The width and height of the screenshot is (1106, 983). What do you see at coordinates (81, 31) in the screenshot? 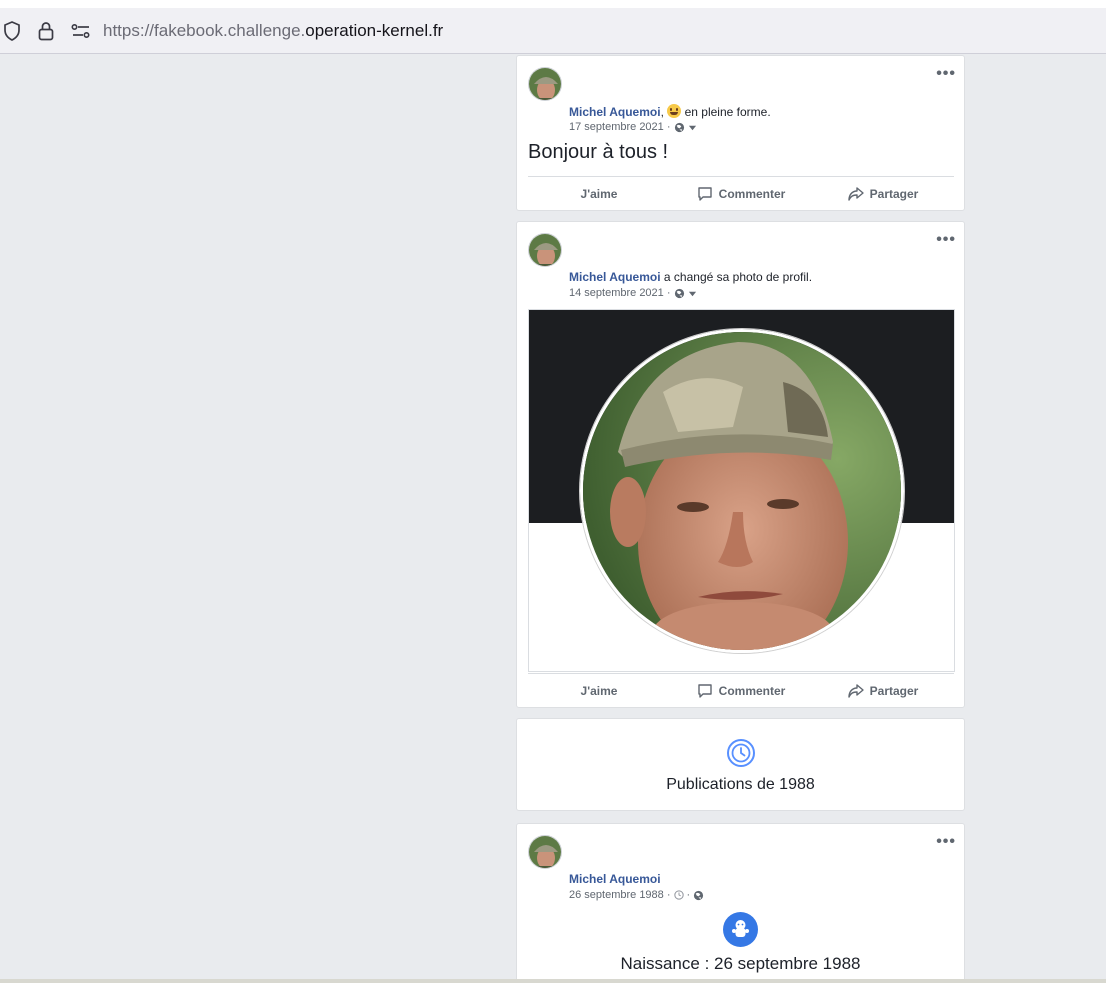
I see `permissions-icon` at bounding box center [81, 31].